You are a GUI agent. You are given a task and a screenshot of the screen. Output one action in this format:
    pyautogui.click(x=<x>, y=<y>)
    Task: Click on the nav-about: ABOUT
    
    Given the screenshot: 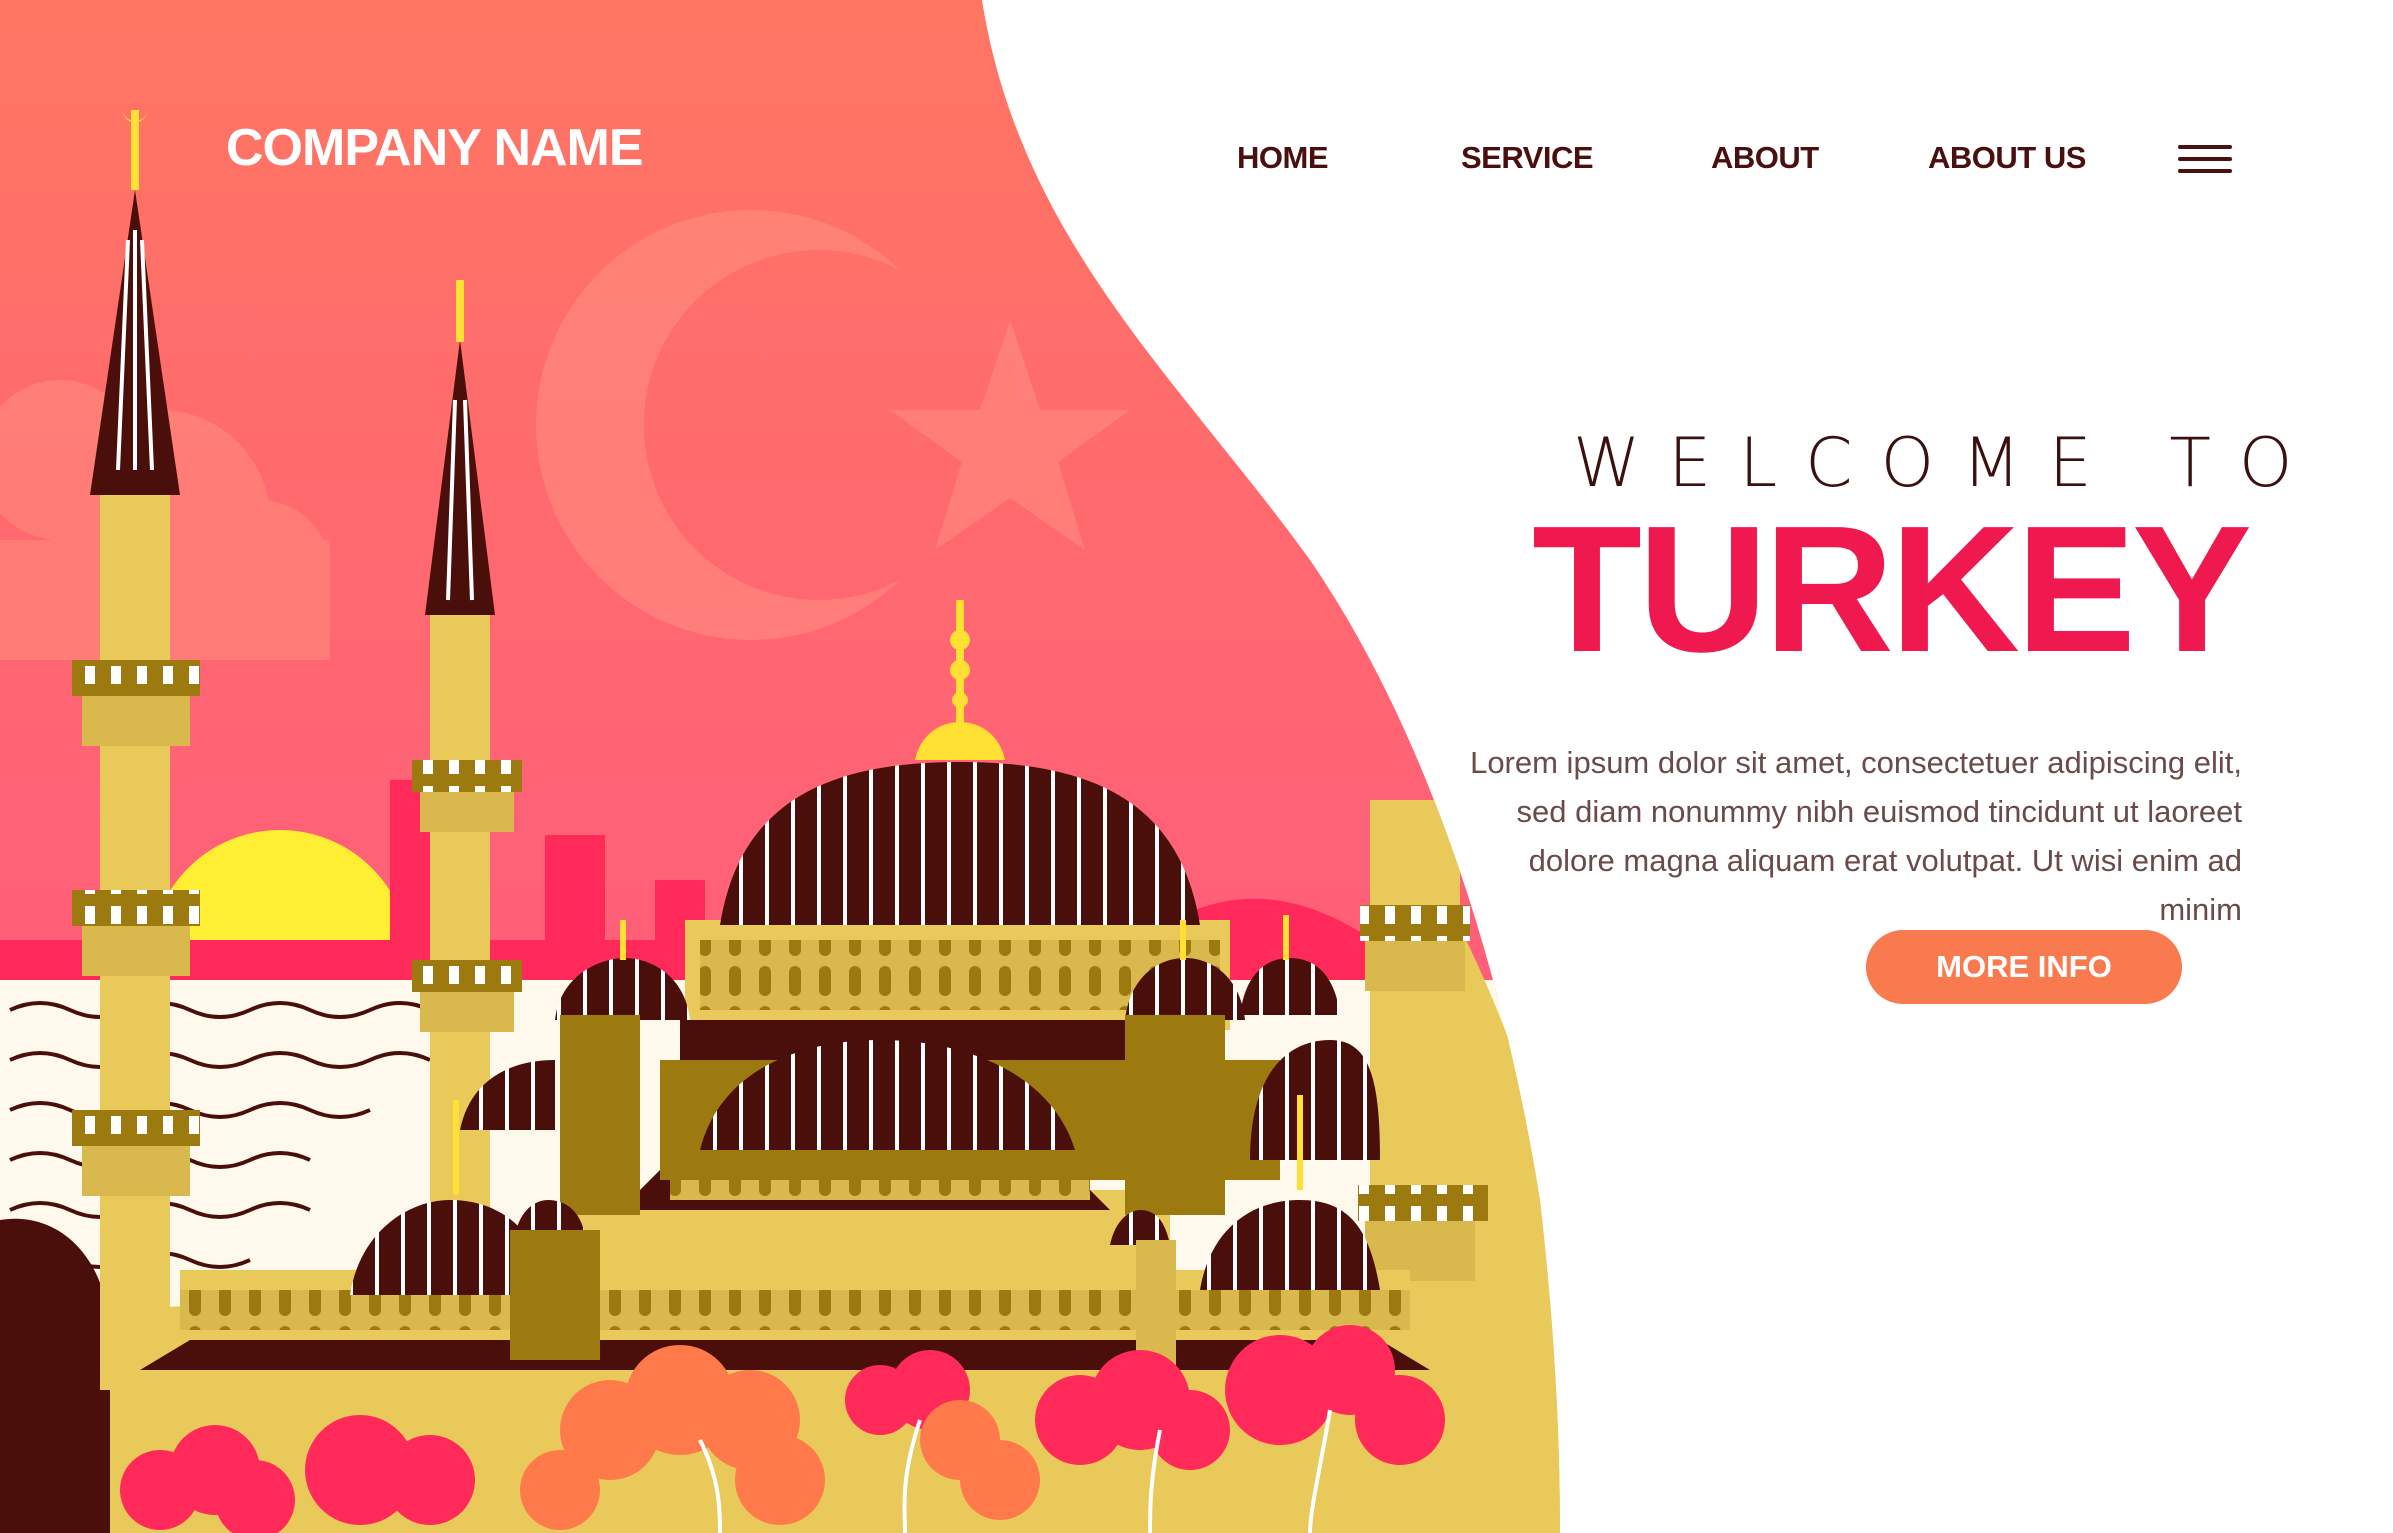 What is the action you would take?
    pyautogui.click(x=1765, y=158)
    